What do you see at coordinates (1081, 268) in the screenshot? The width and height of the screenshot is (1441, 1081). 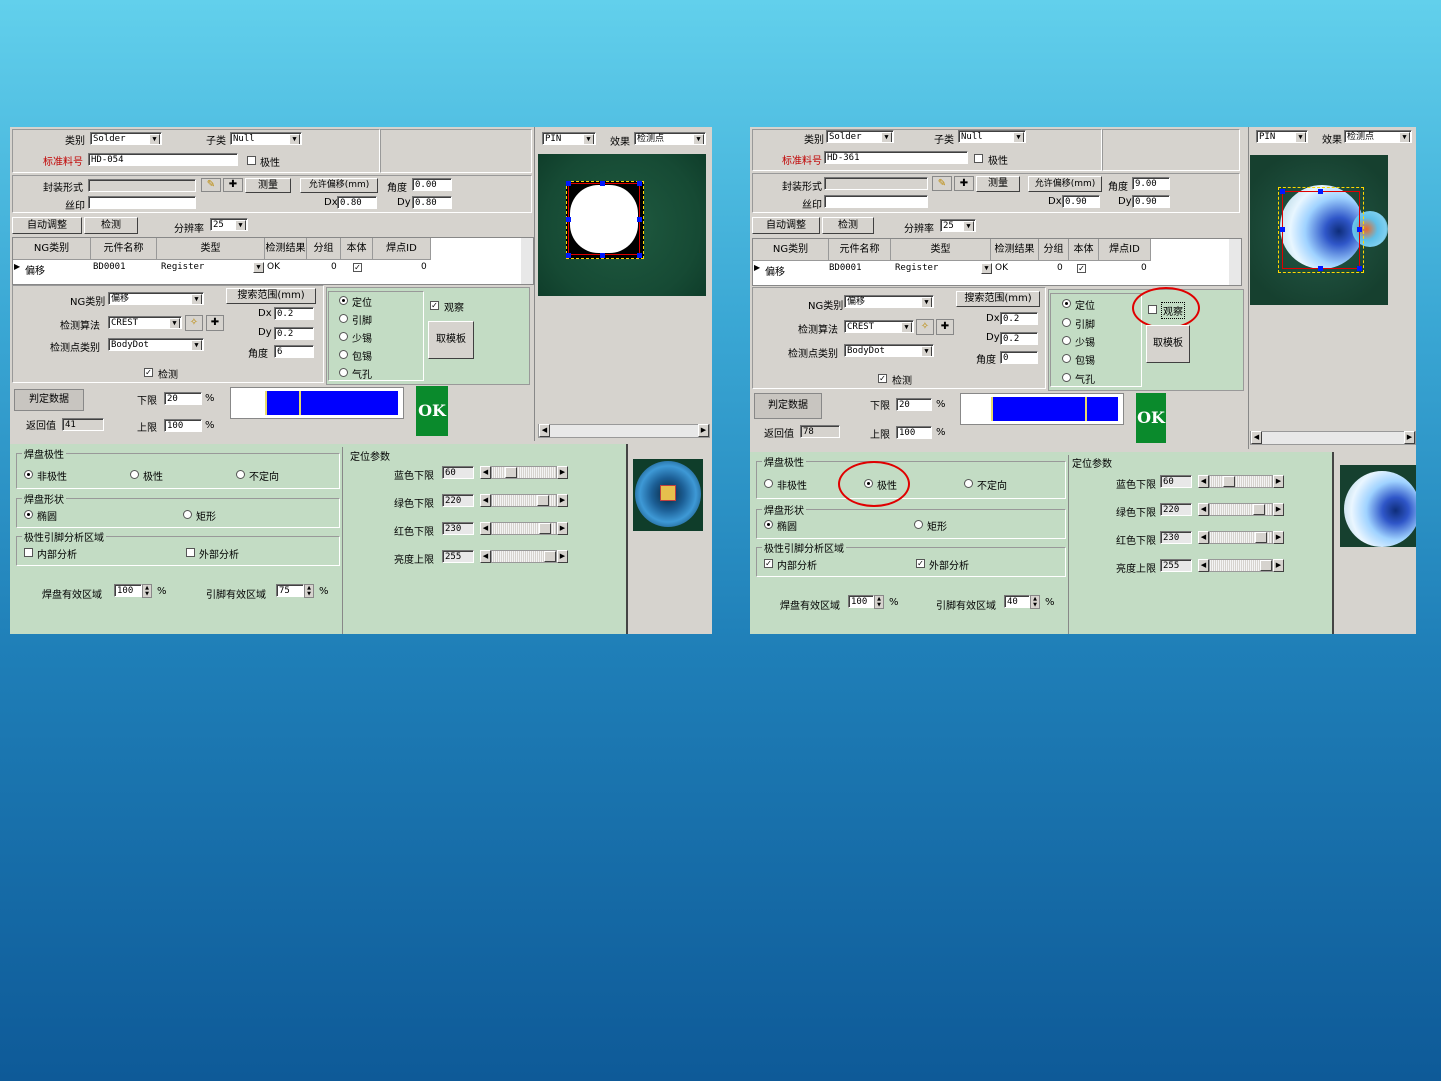 I see `cell-body-checkbox: ✓` at bounding box center [1081, 268].